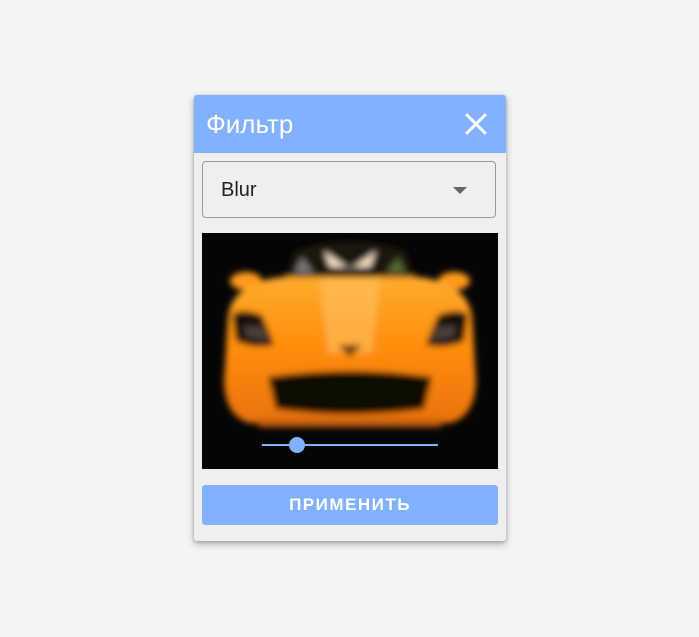 This screenshot has width=699, height=637. Describe the element at coordinates (250, 124) in the screenshot. I see `dialog-title: Фильтр` at that location.